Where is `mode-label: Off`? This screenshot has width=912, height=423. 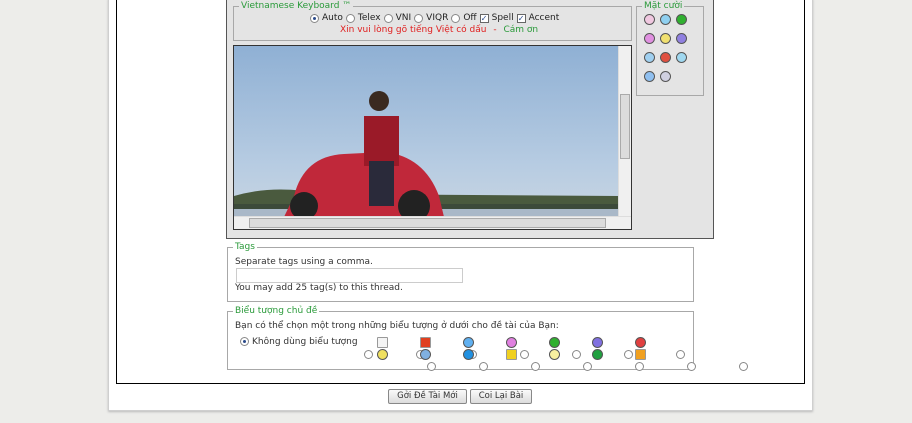
mode-label: Off is located at coordinates (470, 18).